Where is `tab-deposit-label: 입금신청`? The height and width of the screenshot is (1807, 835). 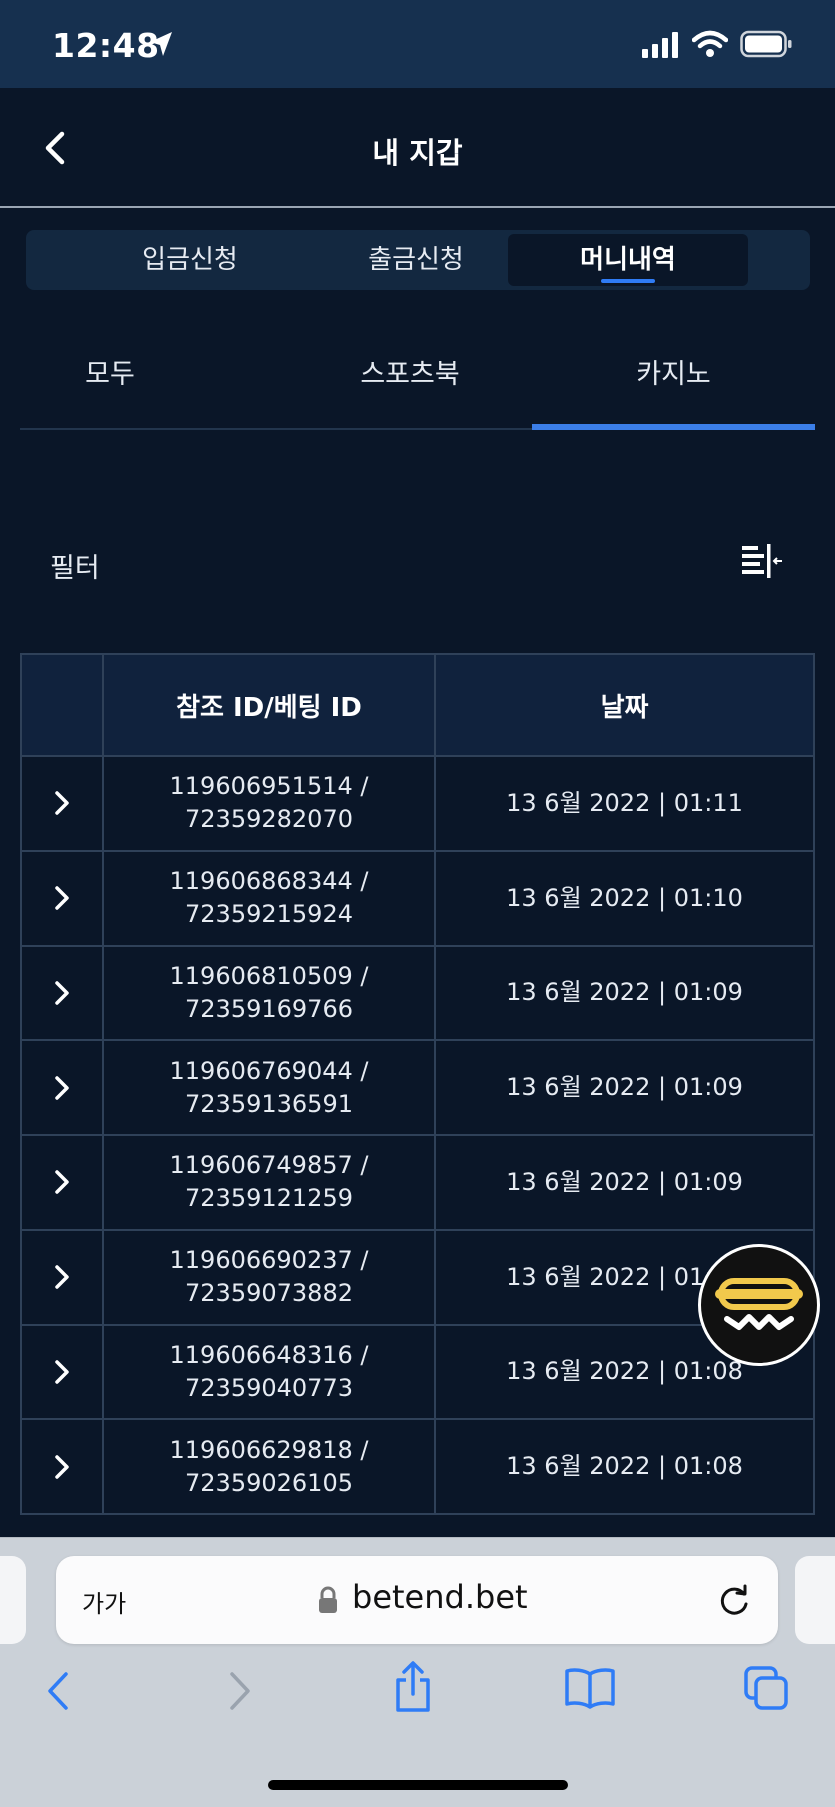
tab-deposit-label: 입금신청 is located at coordinates (190, 260).